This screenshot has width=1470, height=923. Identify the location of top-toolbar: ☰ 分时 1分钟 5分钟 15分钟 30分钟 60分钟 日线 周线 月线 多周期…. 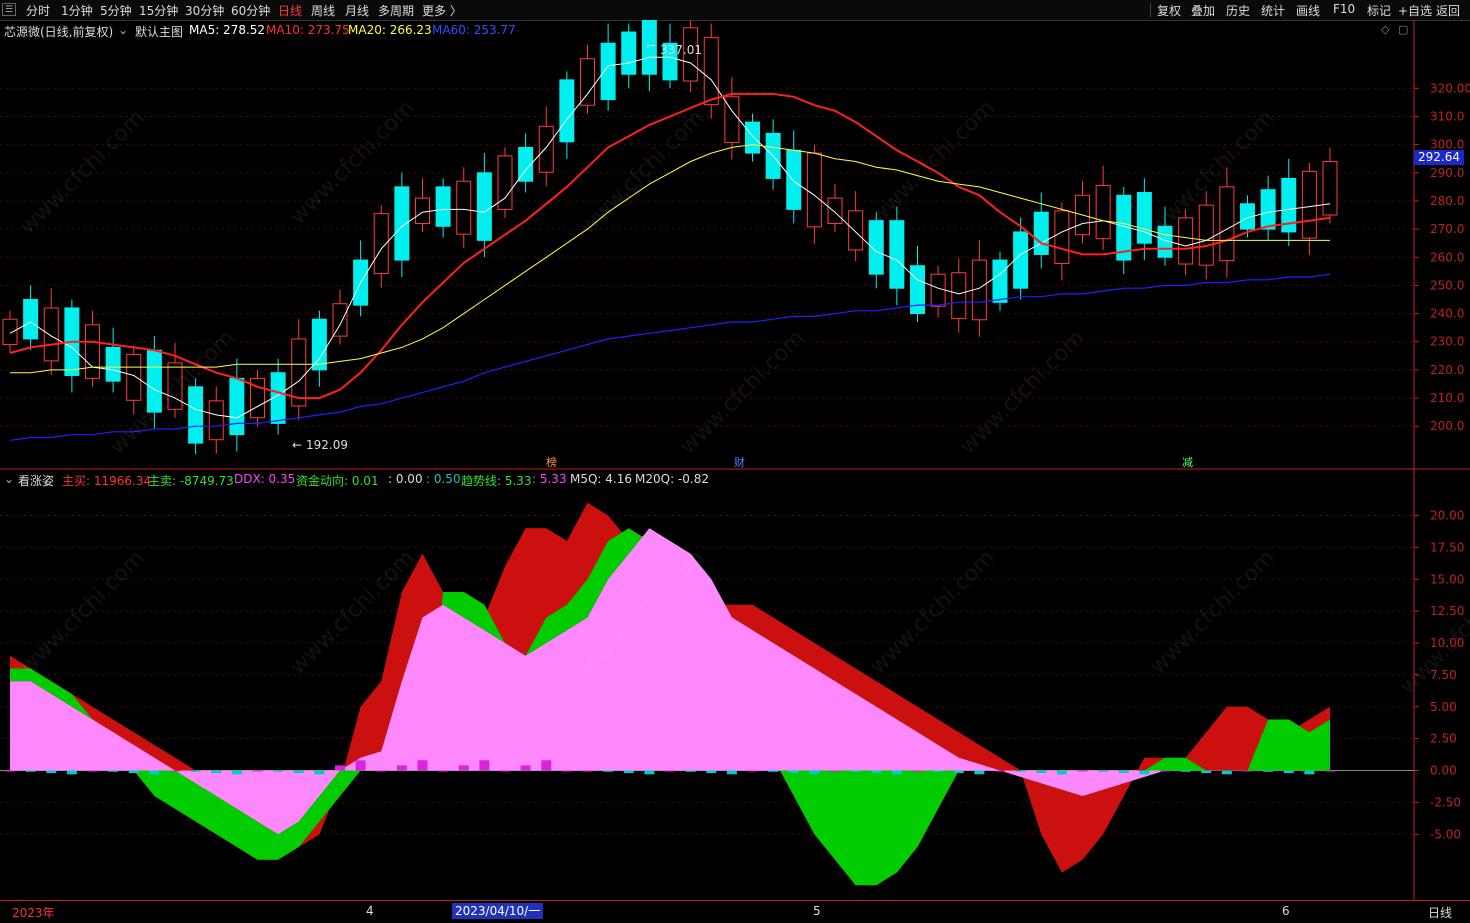
(735, 10).